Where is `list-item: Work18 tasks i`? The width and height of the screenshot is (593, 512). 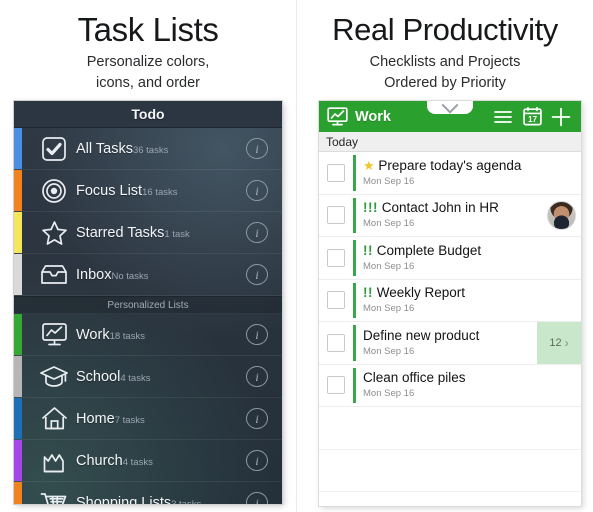
list-item: Work18 tasks i is located at coordinates (148, 335).